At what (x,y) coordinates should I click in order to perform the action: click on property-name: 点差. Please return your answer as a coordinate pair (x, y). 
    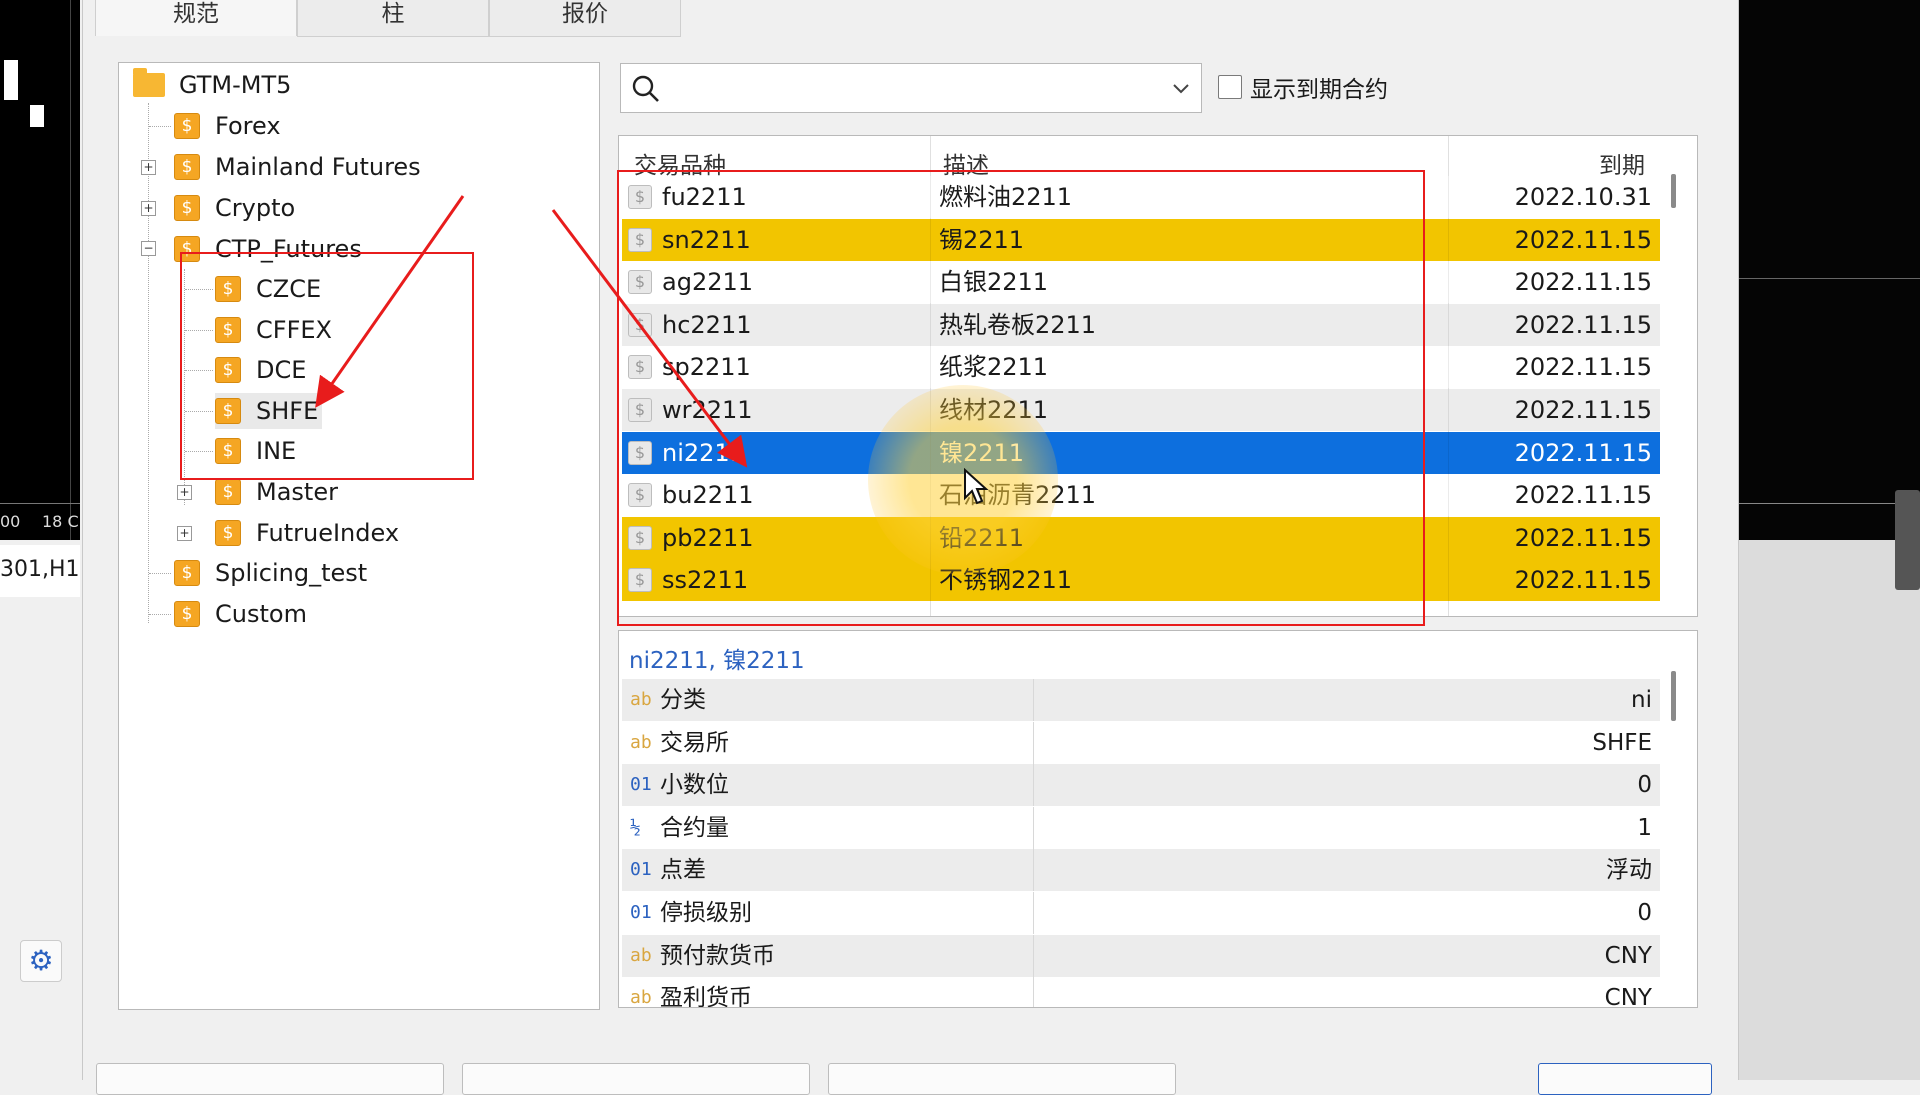
    Looking at the image, I should click on (683, 870).